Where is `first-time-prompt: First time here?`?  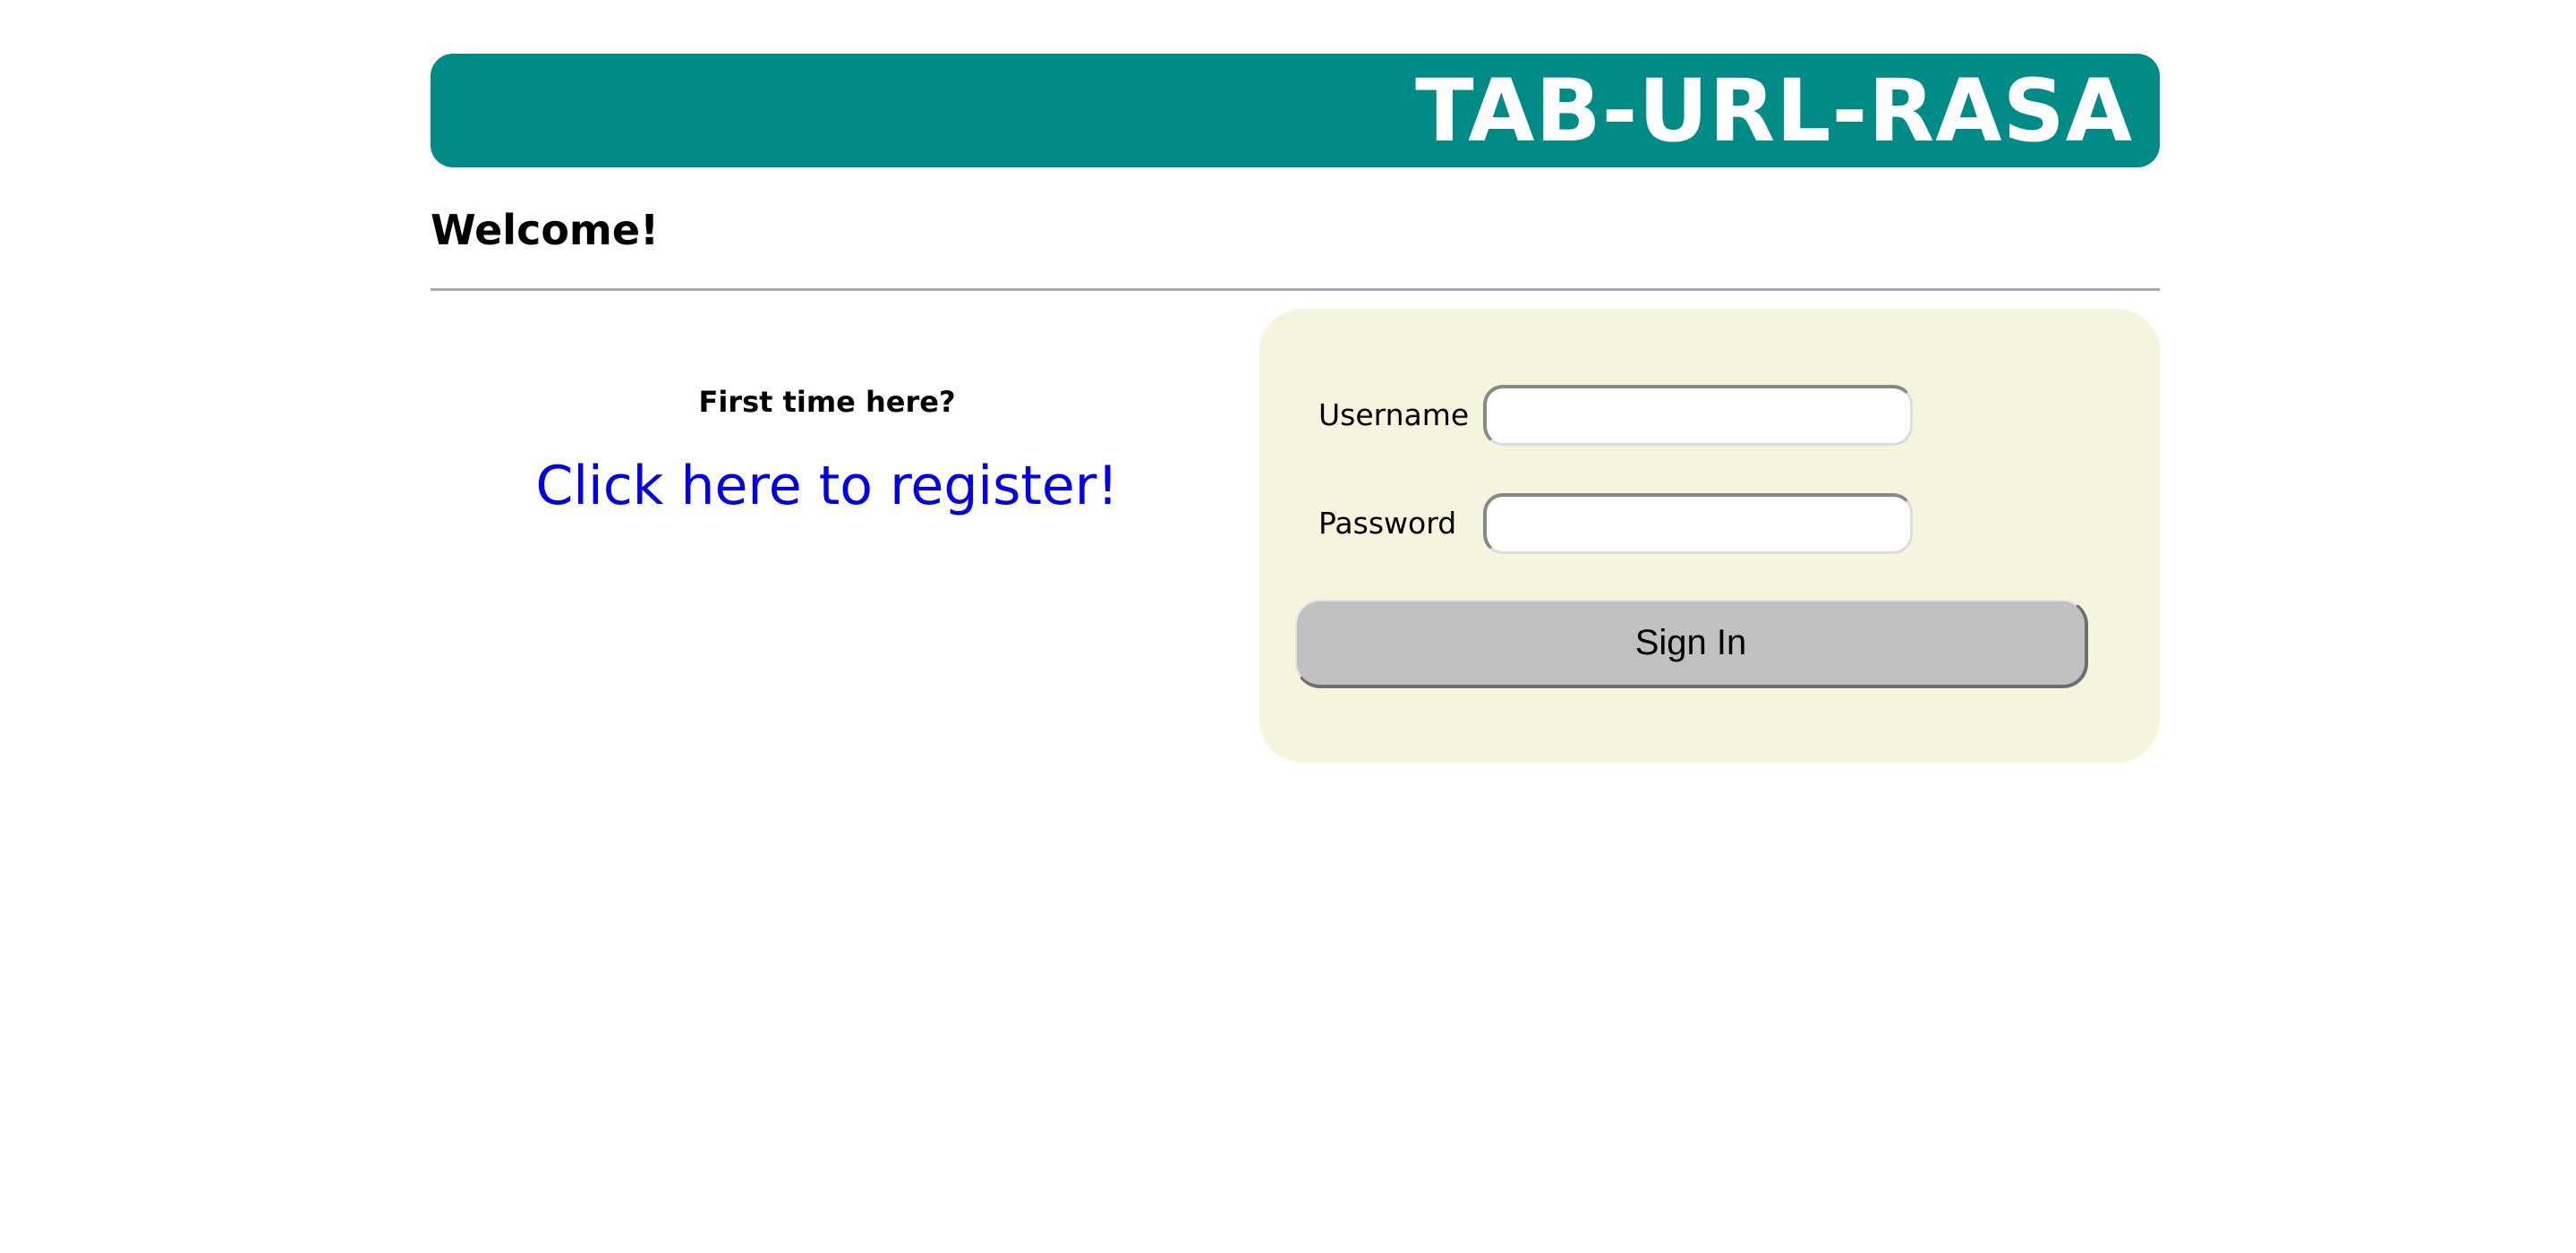 first-time-prompt: First time here? is located at coordinates (827, 402).